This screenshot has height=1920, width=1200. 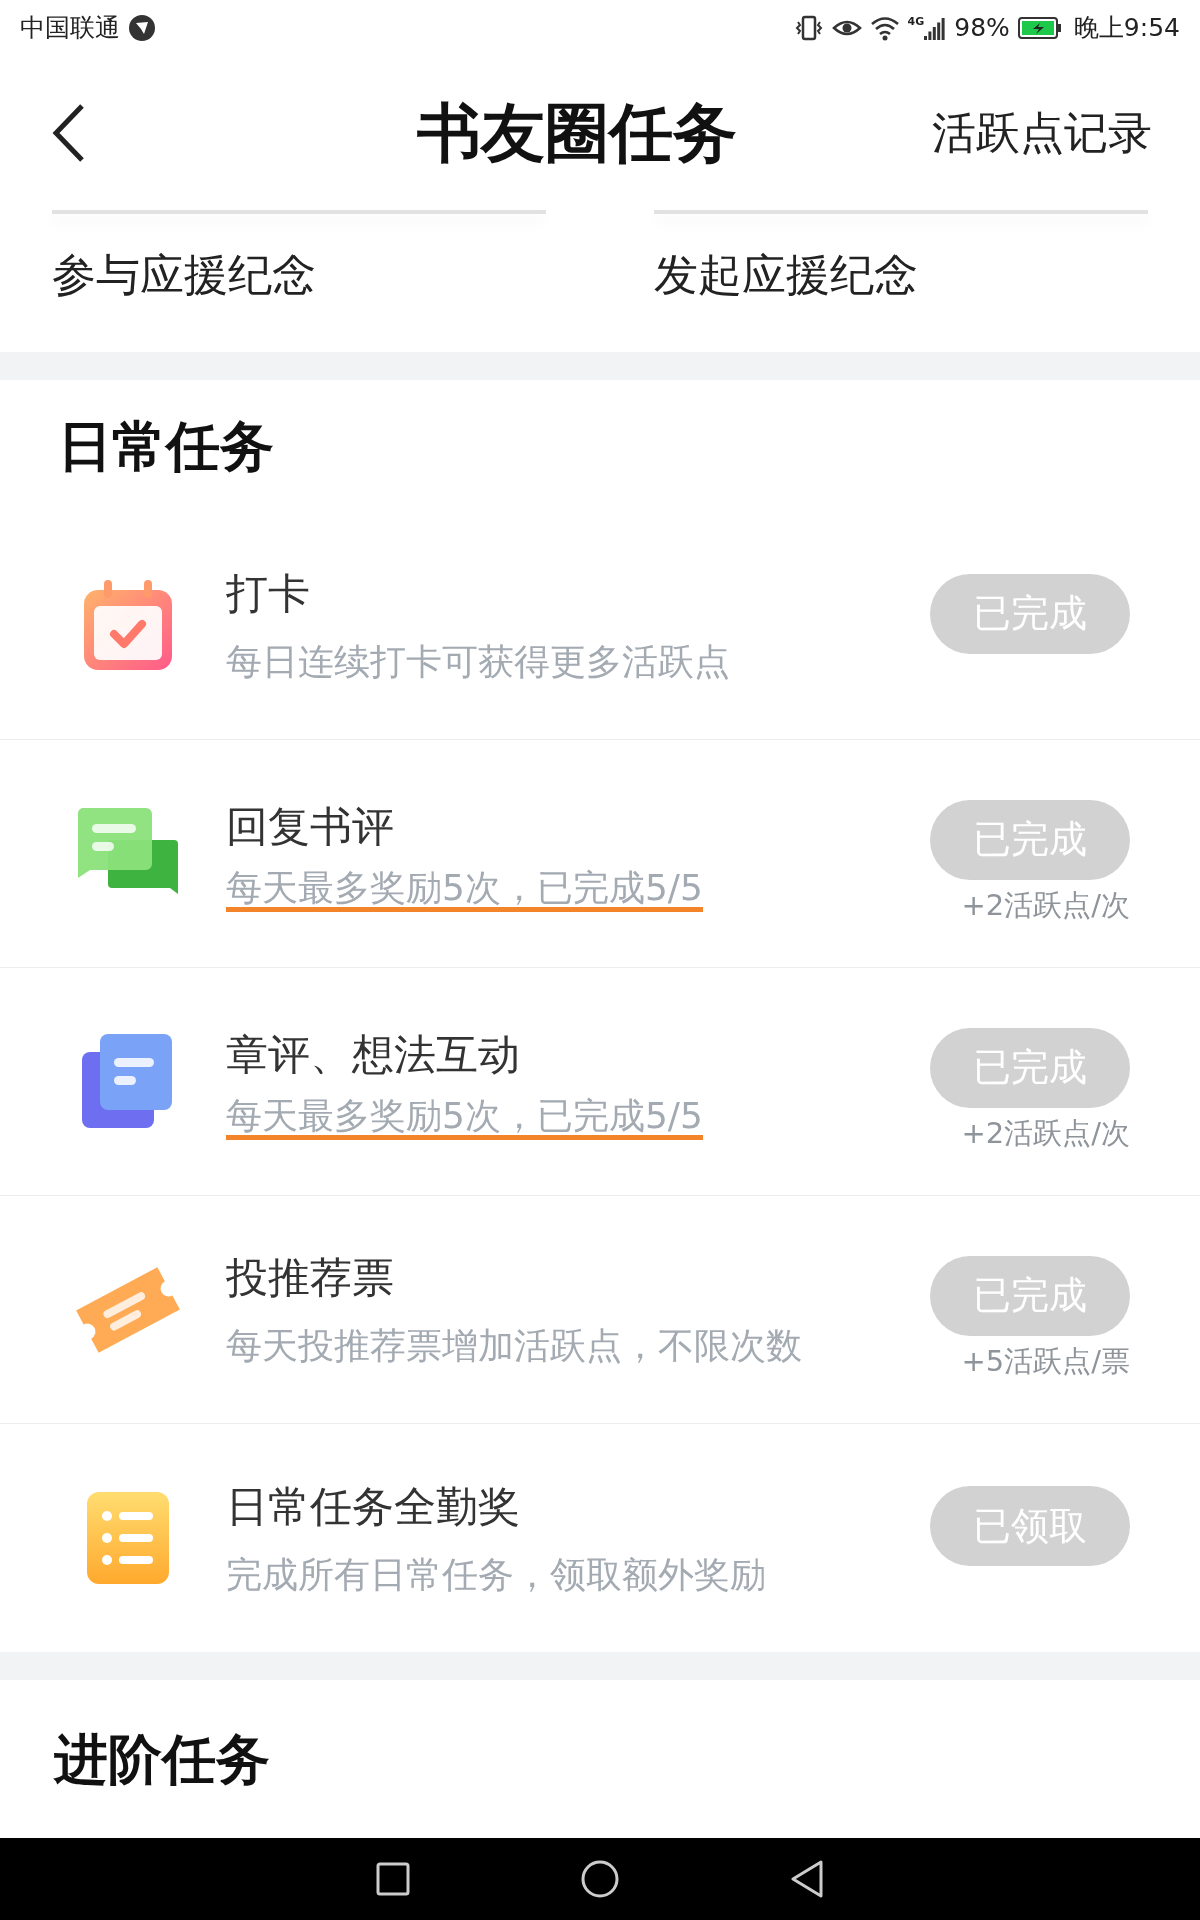 What do you see at coordinates (935, 28) in the screenshot?
I see `signal-icon` at bounding box center [935, 28].